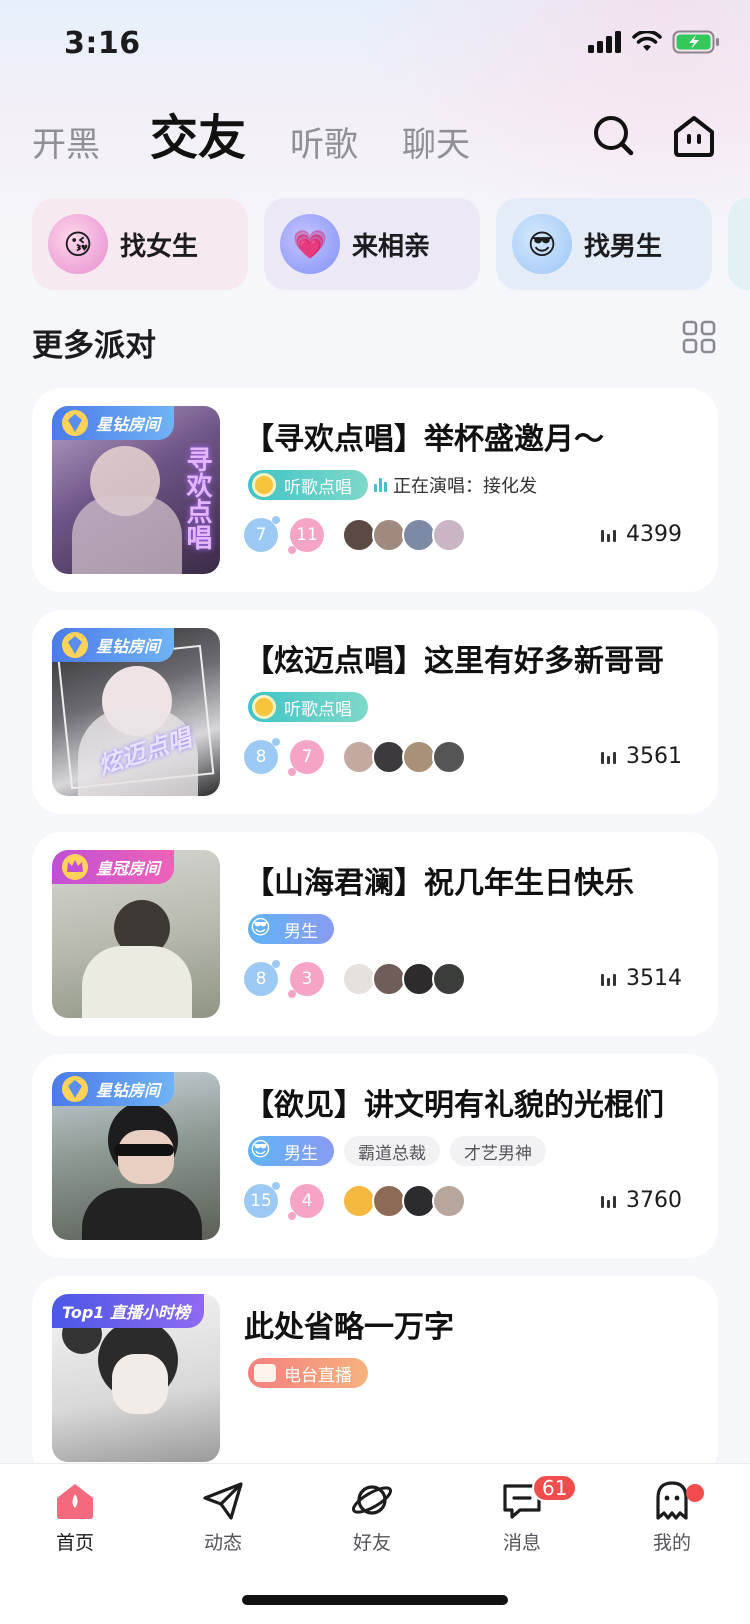  I want to click on crown-icon, so click(75, 867).